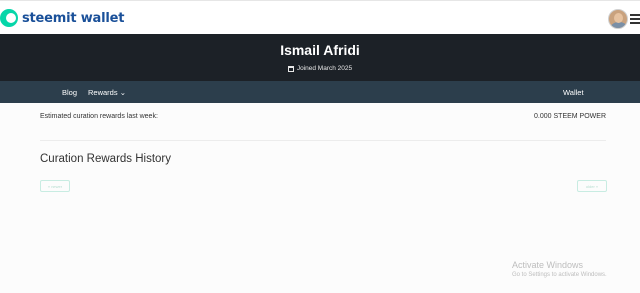 The image size is (640, 293). Describe the element at coordinates (592, 186) in the screenshot. I see `older-button: older »` at that location.